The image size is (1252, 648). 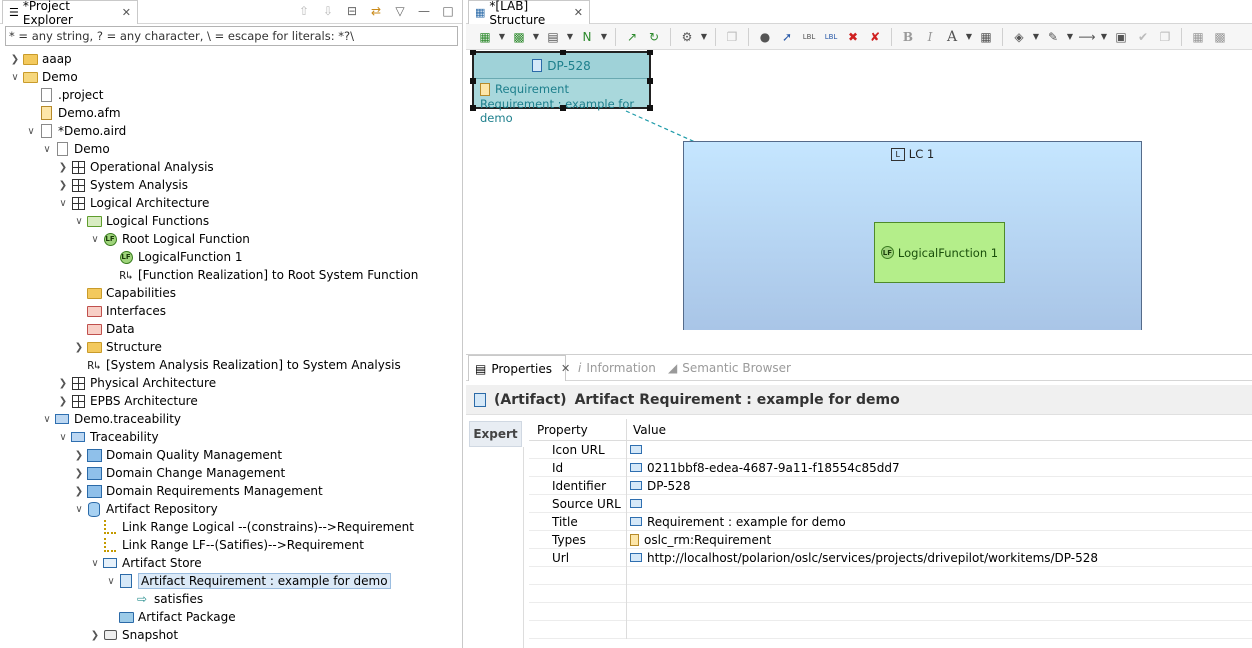 I want to click on table-row: Id 0211bbf8-edea-4687-9a11-f18554c85dd7, so click(x=890, y=467).